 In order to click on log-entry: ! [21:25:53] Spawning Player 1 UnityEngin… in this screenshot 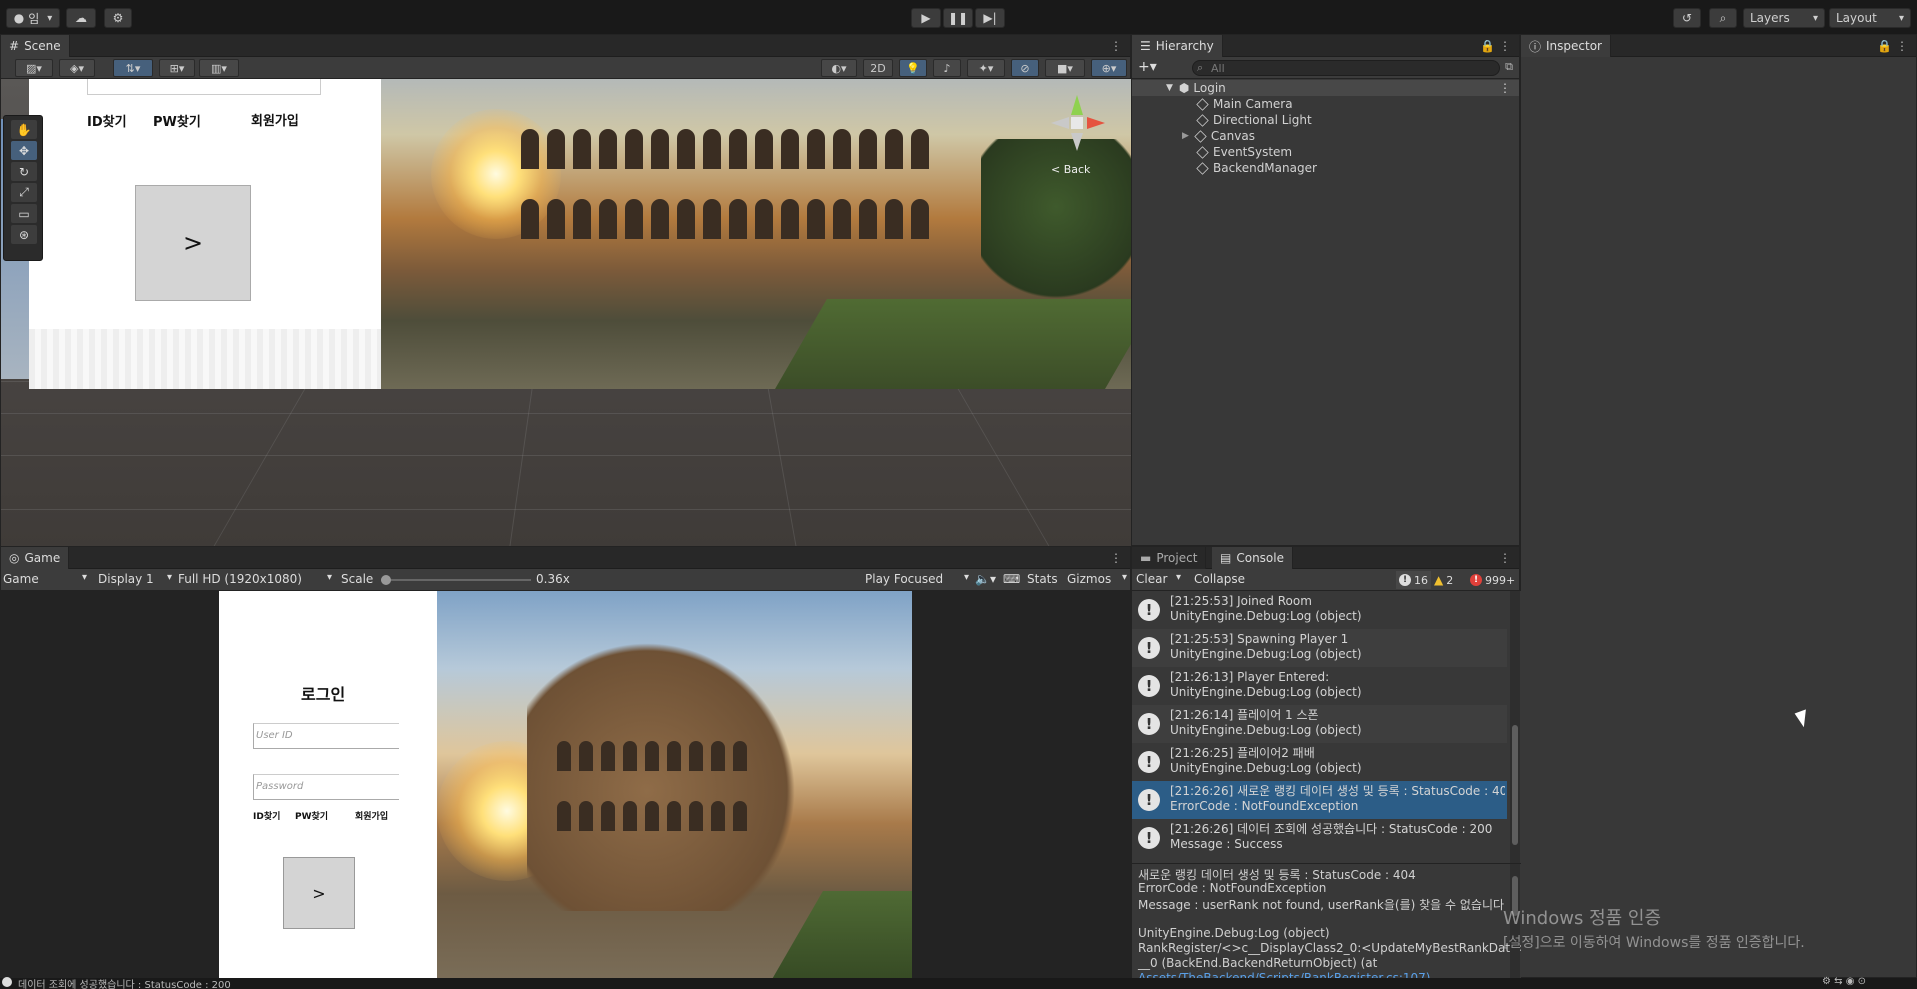, I will do `click(1319, 648)`.